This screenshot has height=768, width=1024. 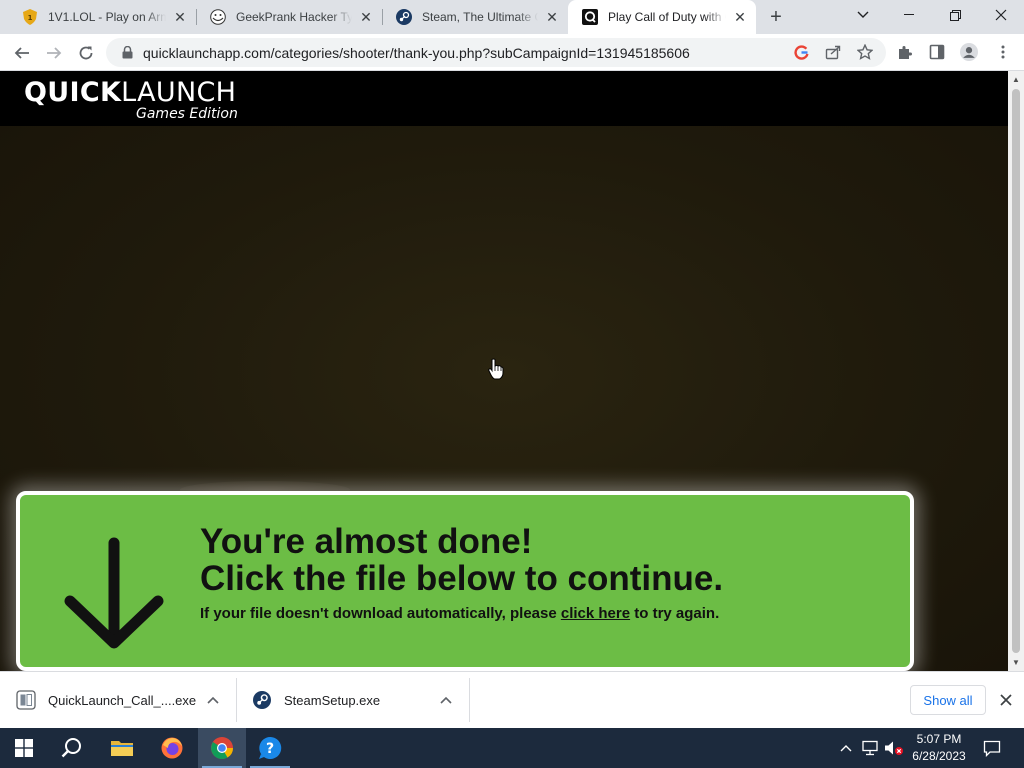 What do you see at coordinates (332, 700) in the screenshot?
I see `download-filename: SteamSetup.exe` at bounding box center [332, 700].